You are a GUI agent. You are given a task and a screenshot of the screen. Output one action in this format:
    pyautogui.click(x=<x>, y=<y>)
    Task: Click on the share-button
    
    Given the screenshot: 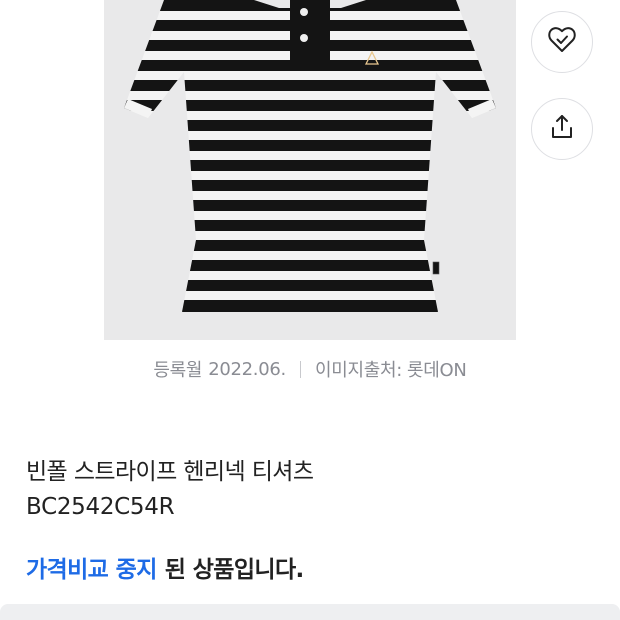 What is the action you would take?
    pyautogui.click(x=562, y=129)
    